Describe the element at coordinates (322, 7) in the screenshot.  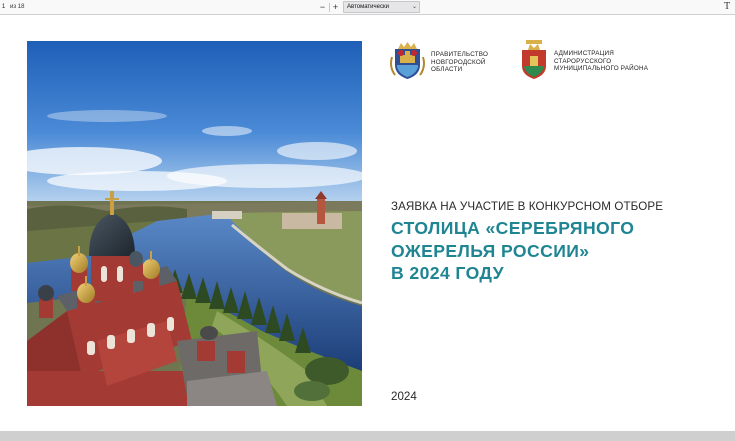
I see `zoom-out-button: −` at that location.